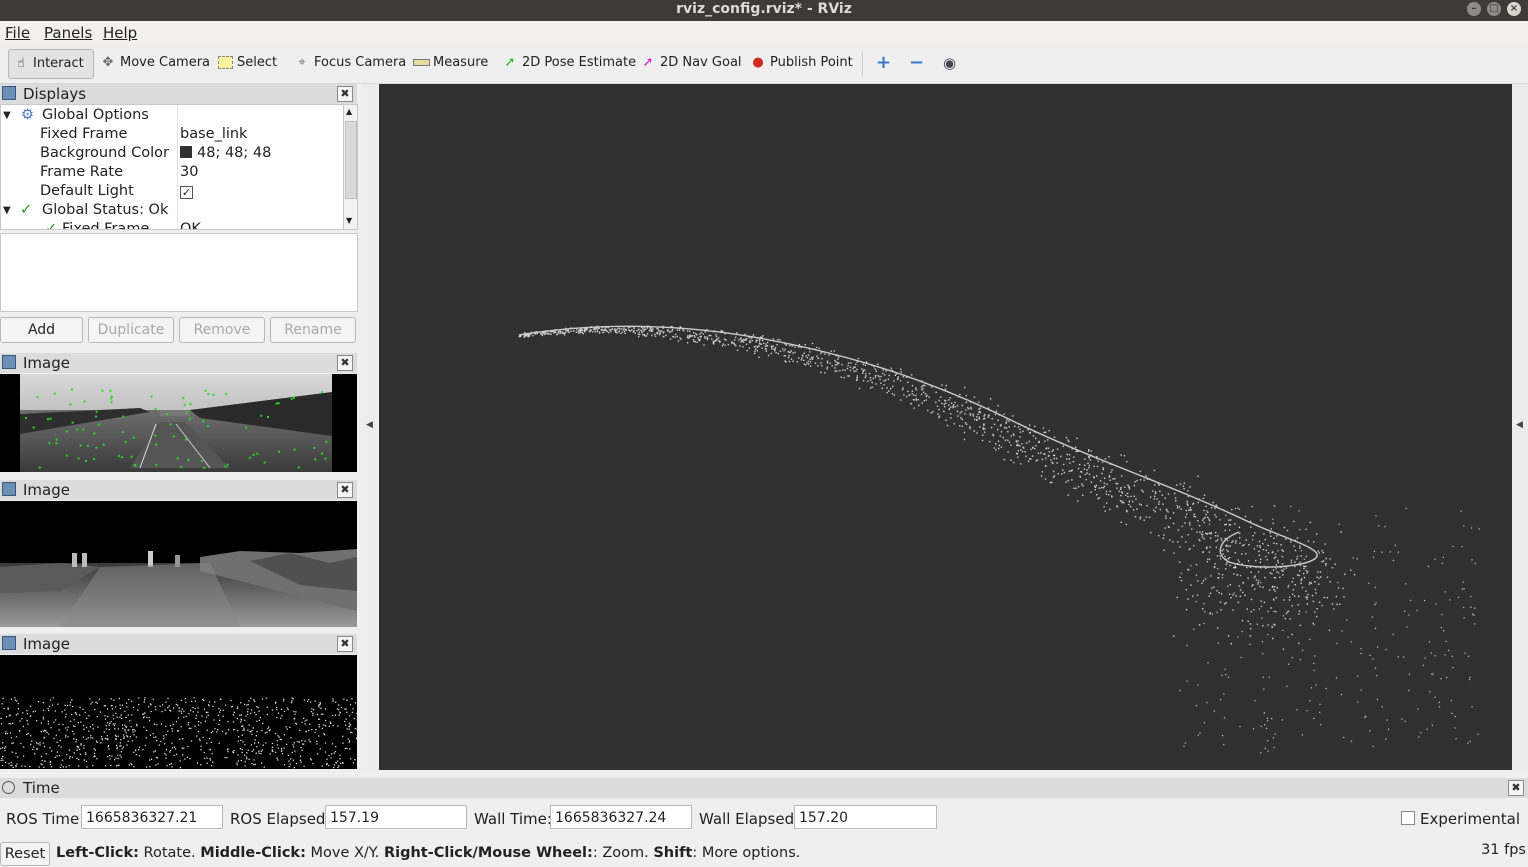 The width and height of the screenshot is (1528, 867). Describe the element at coordinates (213, 134) in the screenshot. I see `tree-value: base_link` at that location.